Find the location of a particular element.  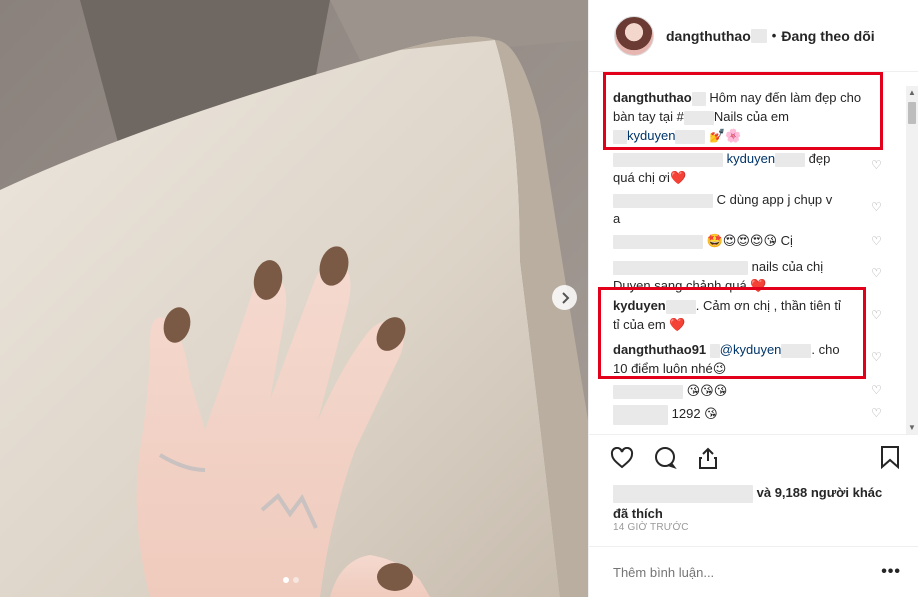

comment-button is located at coordinates (665, 458).